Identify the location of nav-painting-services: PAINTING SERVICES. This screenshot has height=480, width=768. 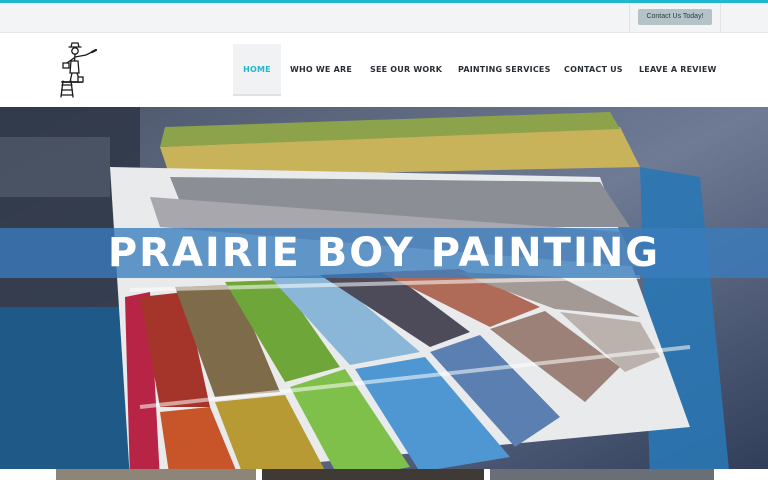
(504, 70).